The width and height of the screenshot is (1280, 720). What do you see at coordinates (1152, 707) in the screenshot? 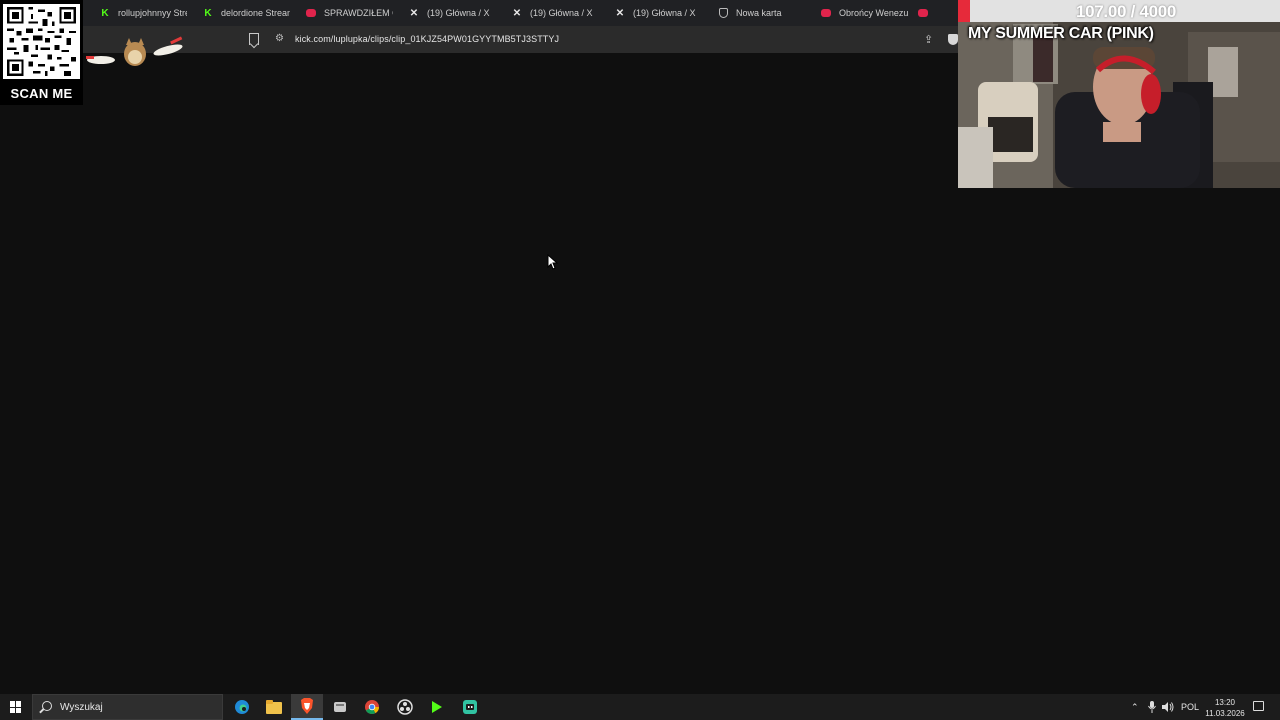
I see `microphone-icon` at bounding box center [1152, 707].